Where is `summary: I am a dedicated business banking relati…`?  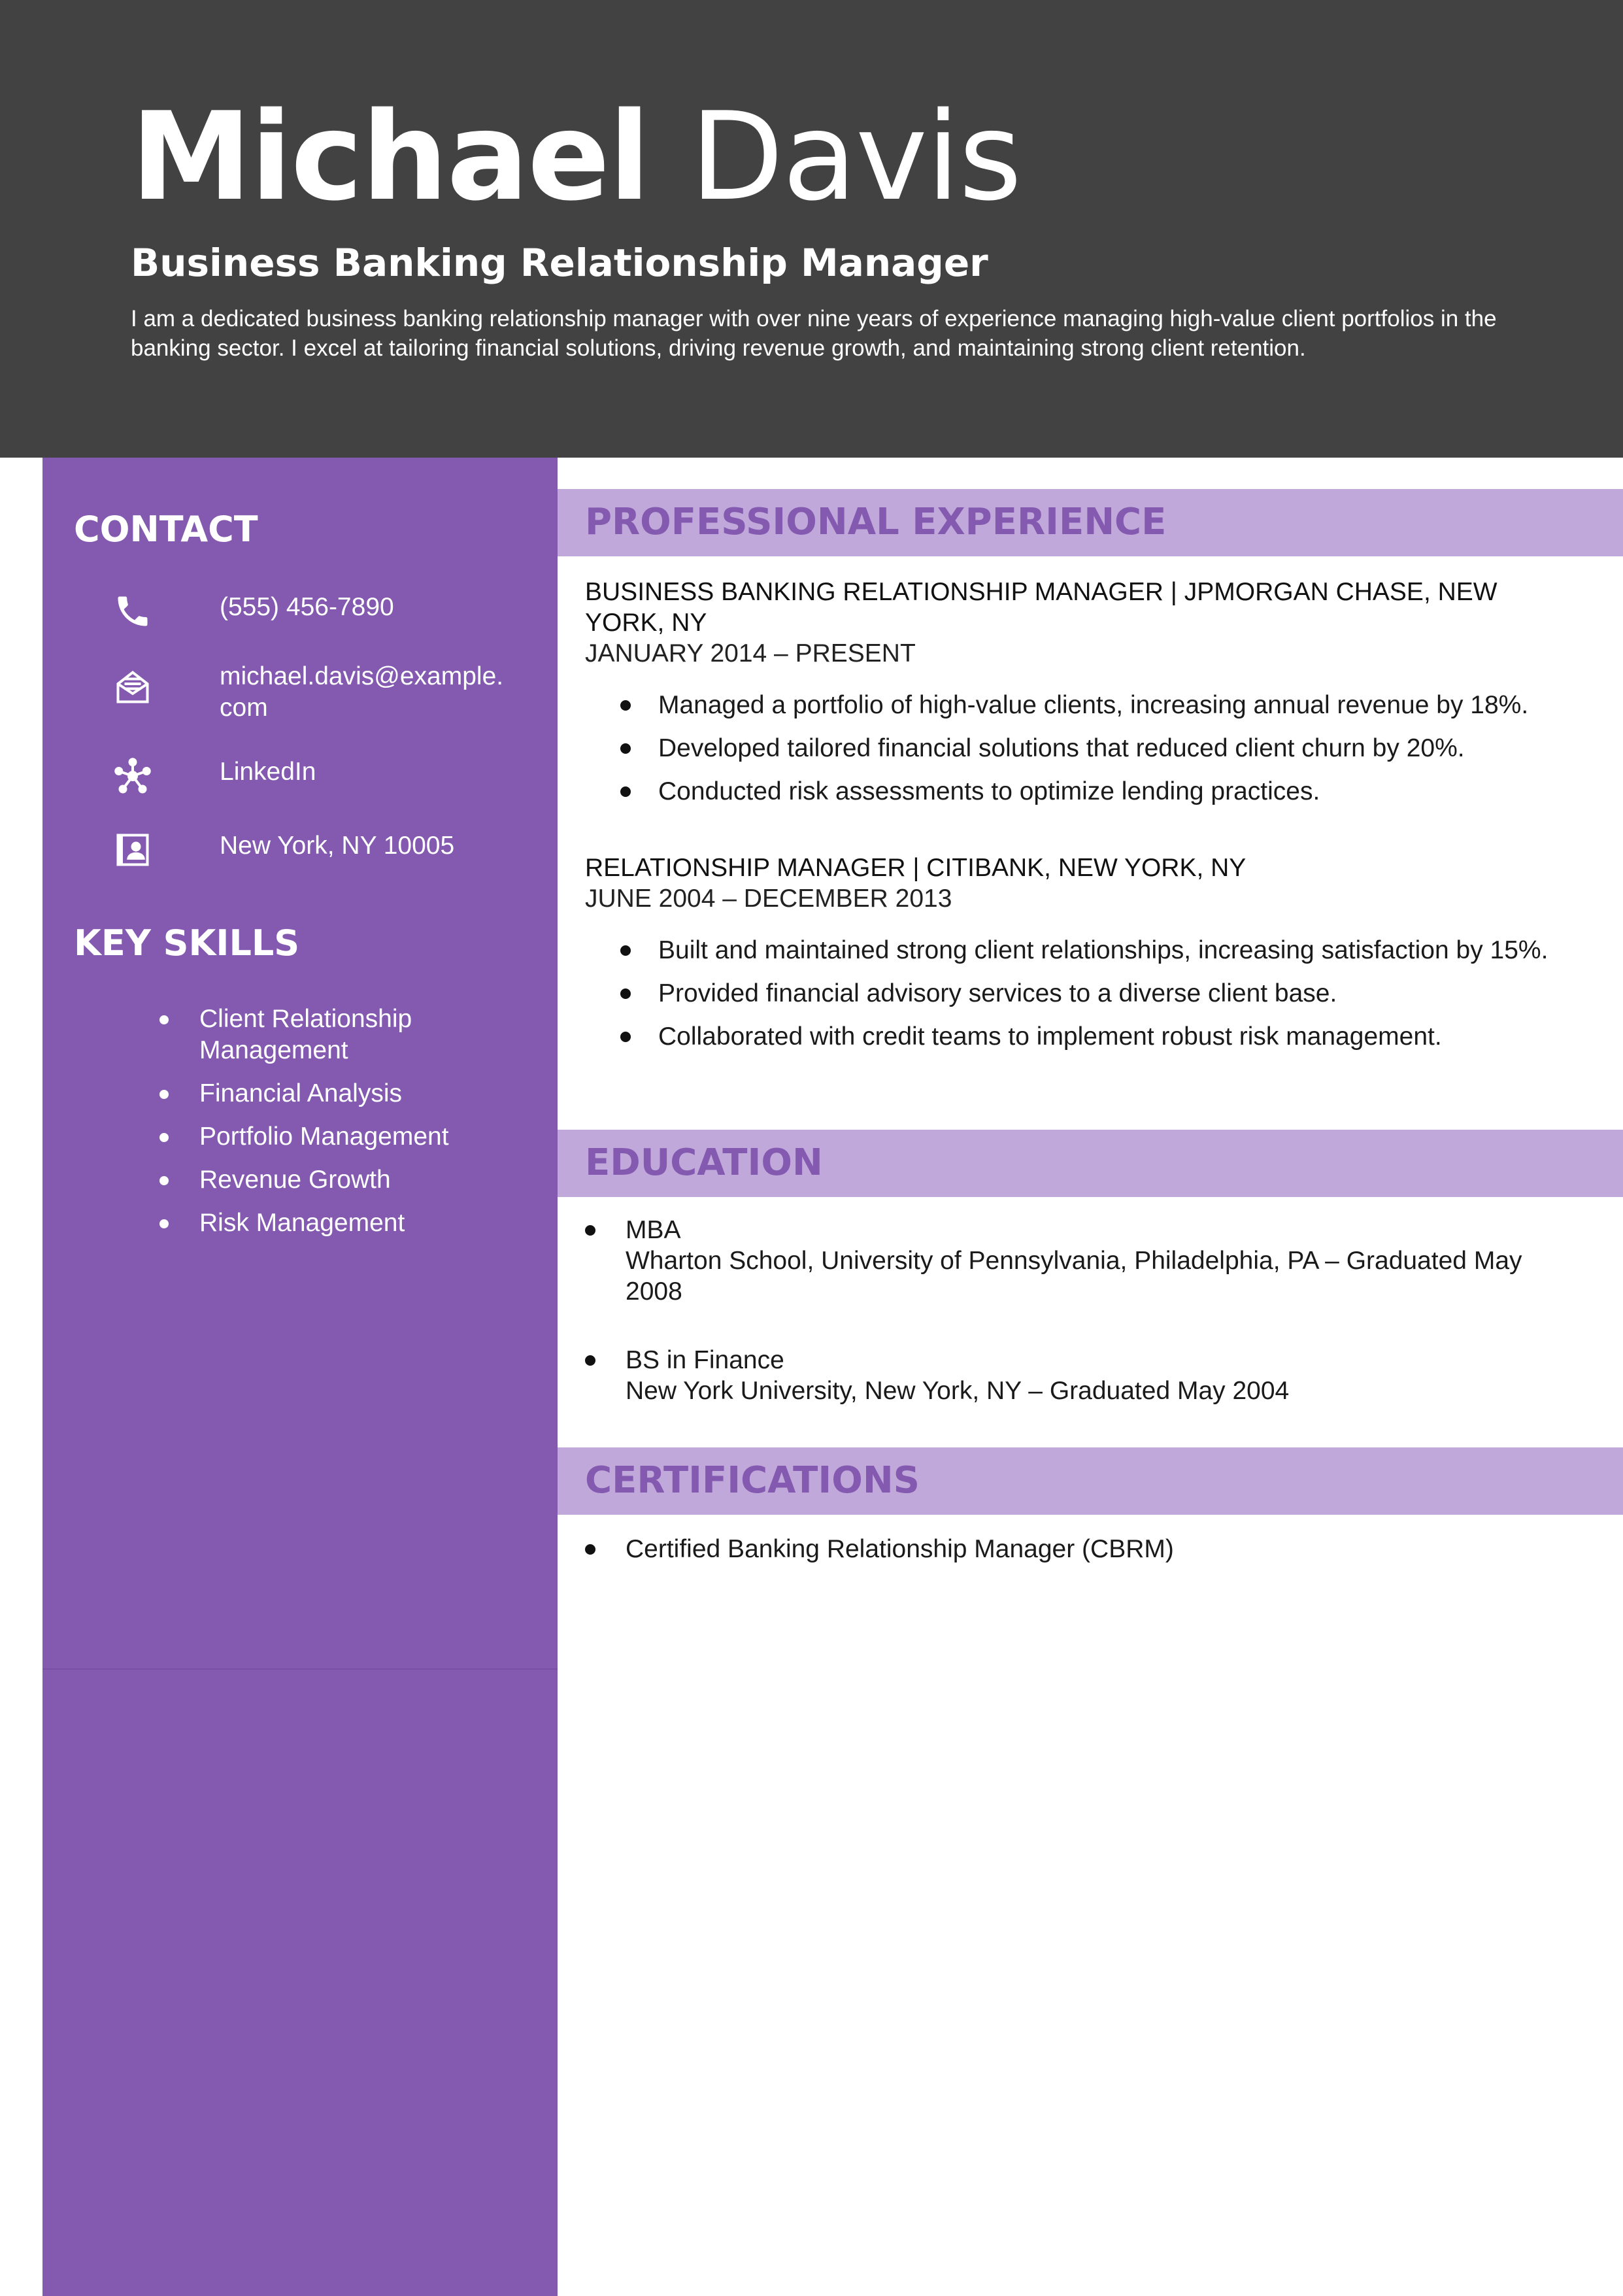 summary: I am a dedicated business banking relati… is located at coordinates (814, 333).